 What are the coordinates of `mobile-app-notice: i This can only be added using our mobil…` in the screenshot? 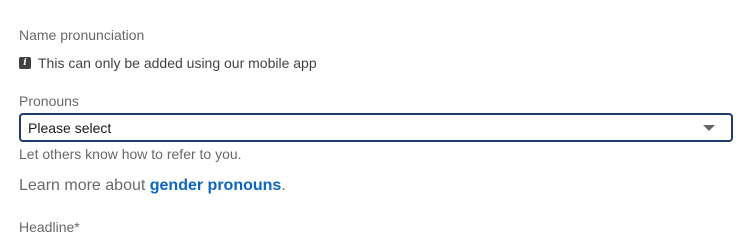 It's located at (168, 63).